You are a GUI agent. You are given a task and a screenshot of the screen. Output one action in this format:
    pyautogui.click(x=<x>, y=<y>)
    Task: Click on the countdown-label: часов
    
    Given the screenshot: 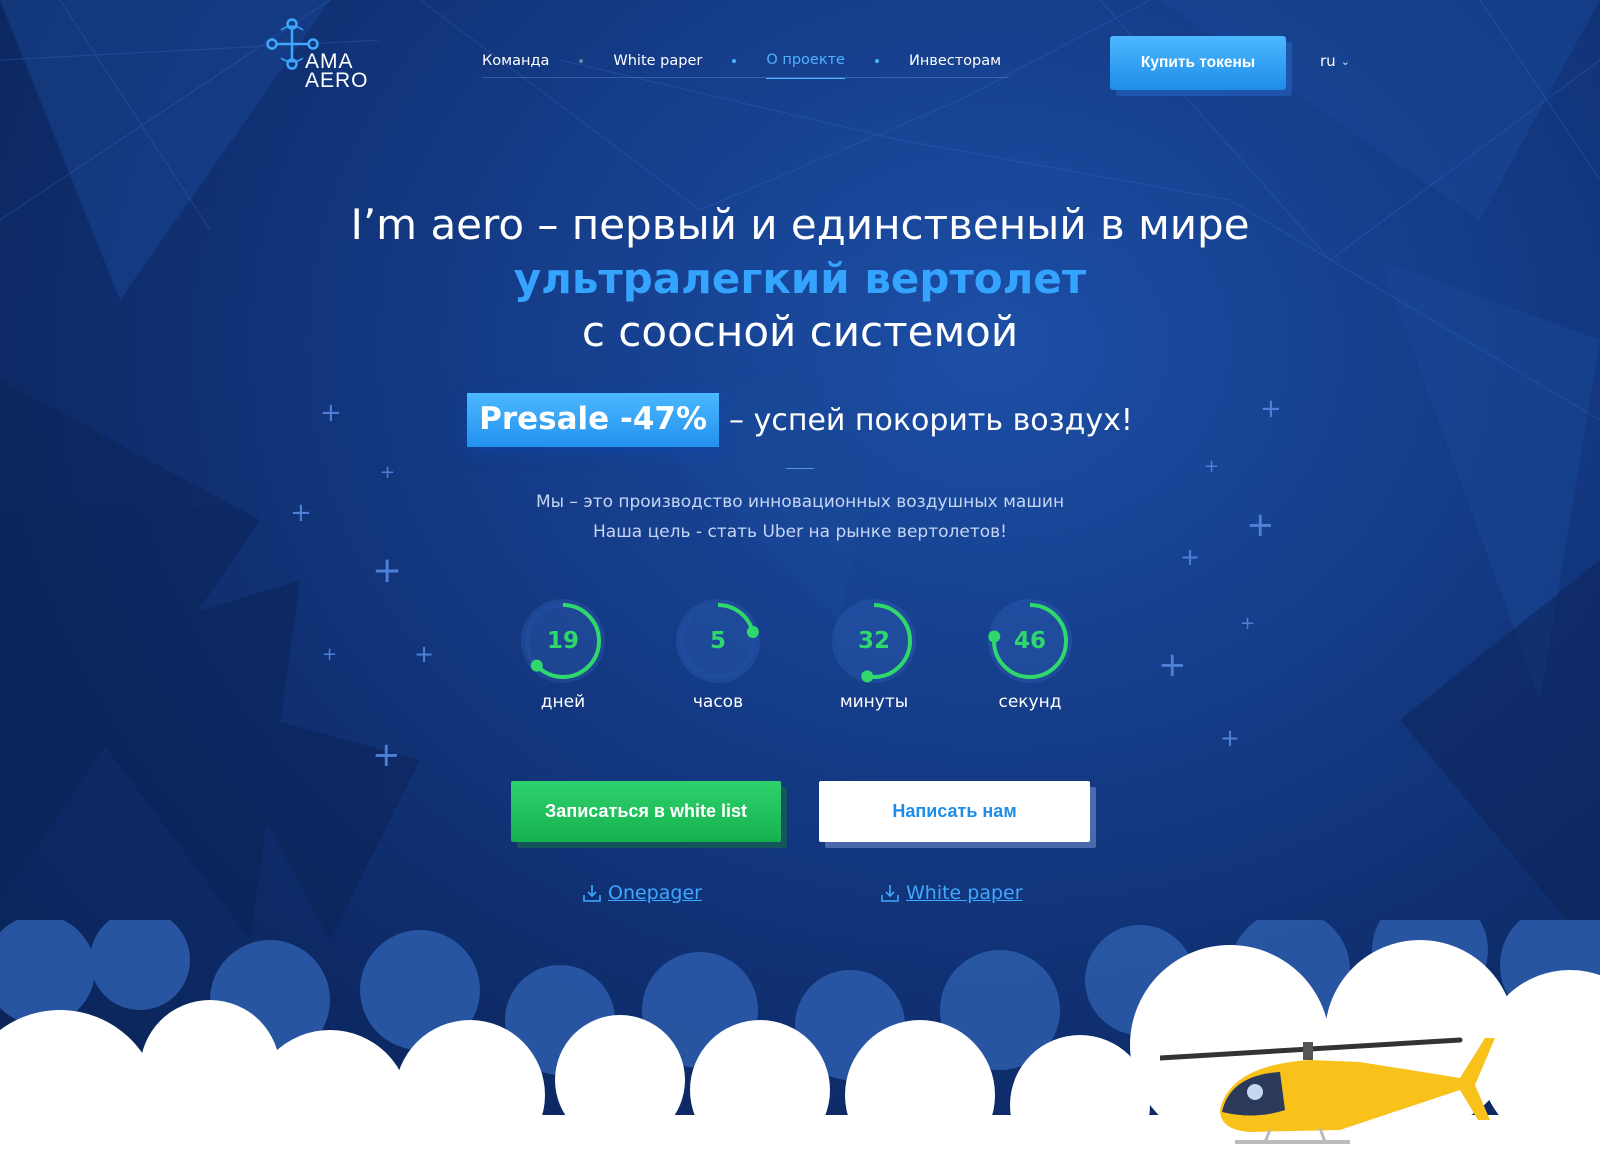 What is the action you would take?
    pyautogui.click(x=718, y=702)
    